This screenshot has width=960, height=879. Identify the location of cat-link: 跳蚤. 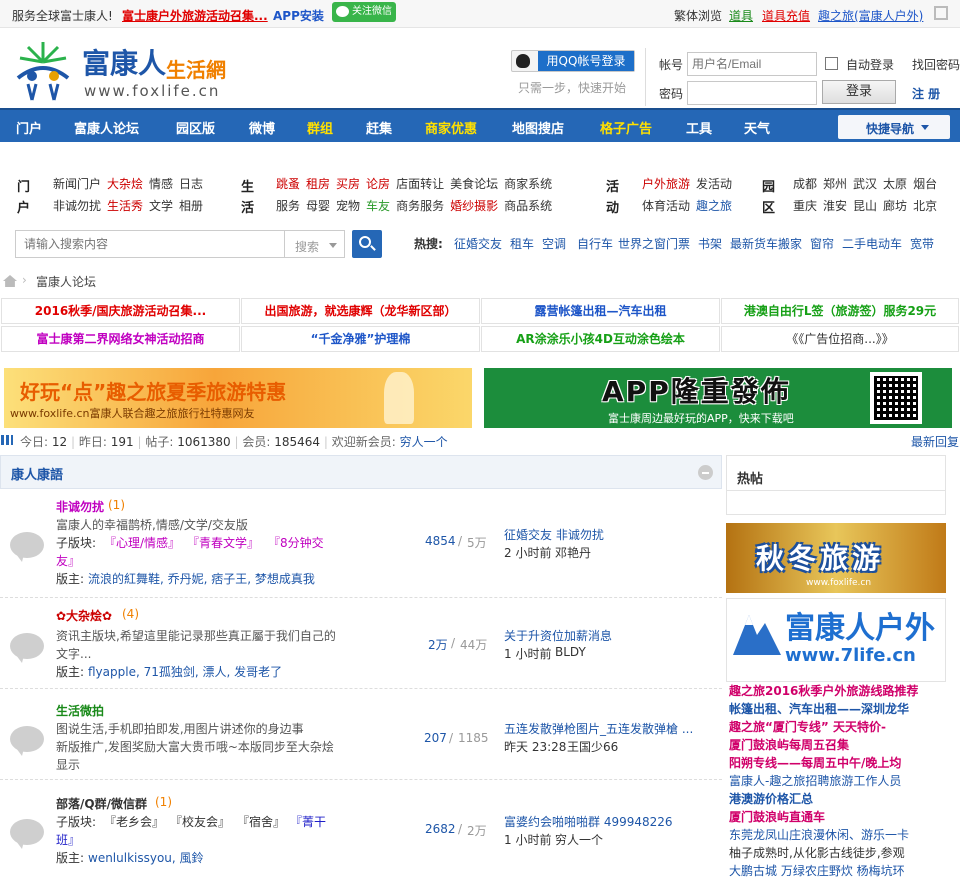
(288, 184).